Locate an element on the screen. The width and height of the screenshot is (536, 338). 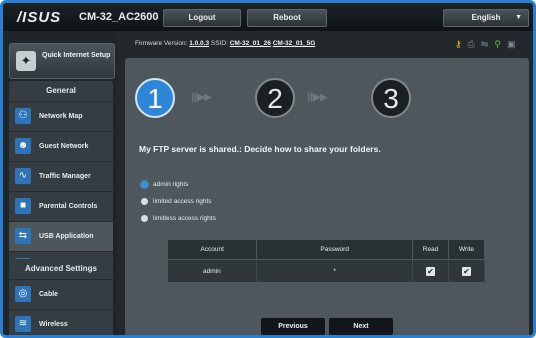
traffic-icon: ∿ is located at coordinates (23, 176).